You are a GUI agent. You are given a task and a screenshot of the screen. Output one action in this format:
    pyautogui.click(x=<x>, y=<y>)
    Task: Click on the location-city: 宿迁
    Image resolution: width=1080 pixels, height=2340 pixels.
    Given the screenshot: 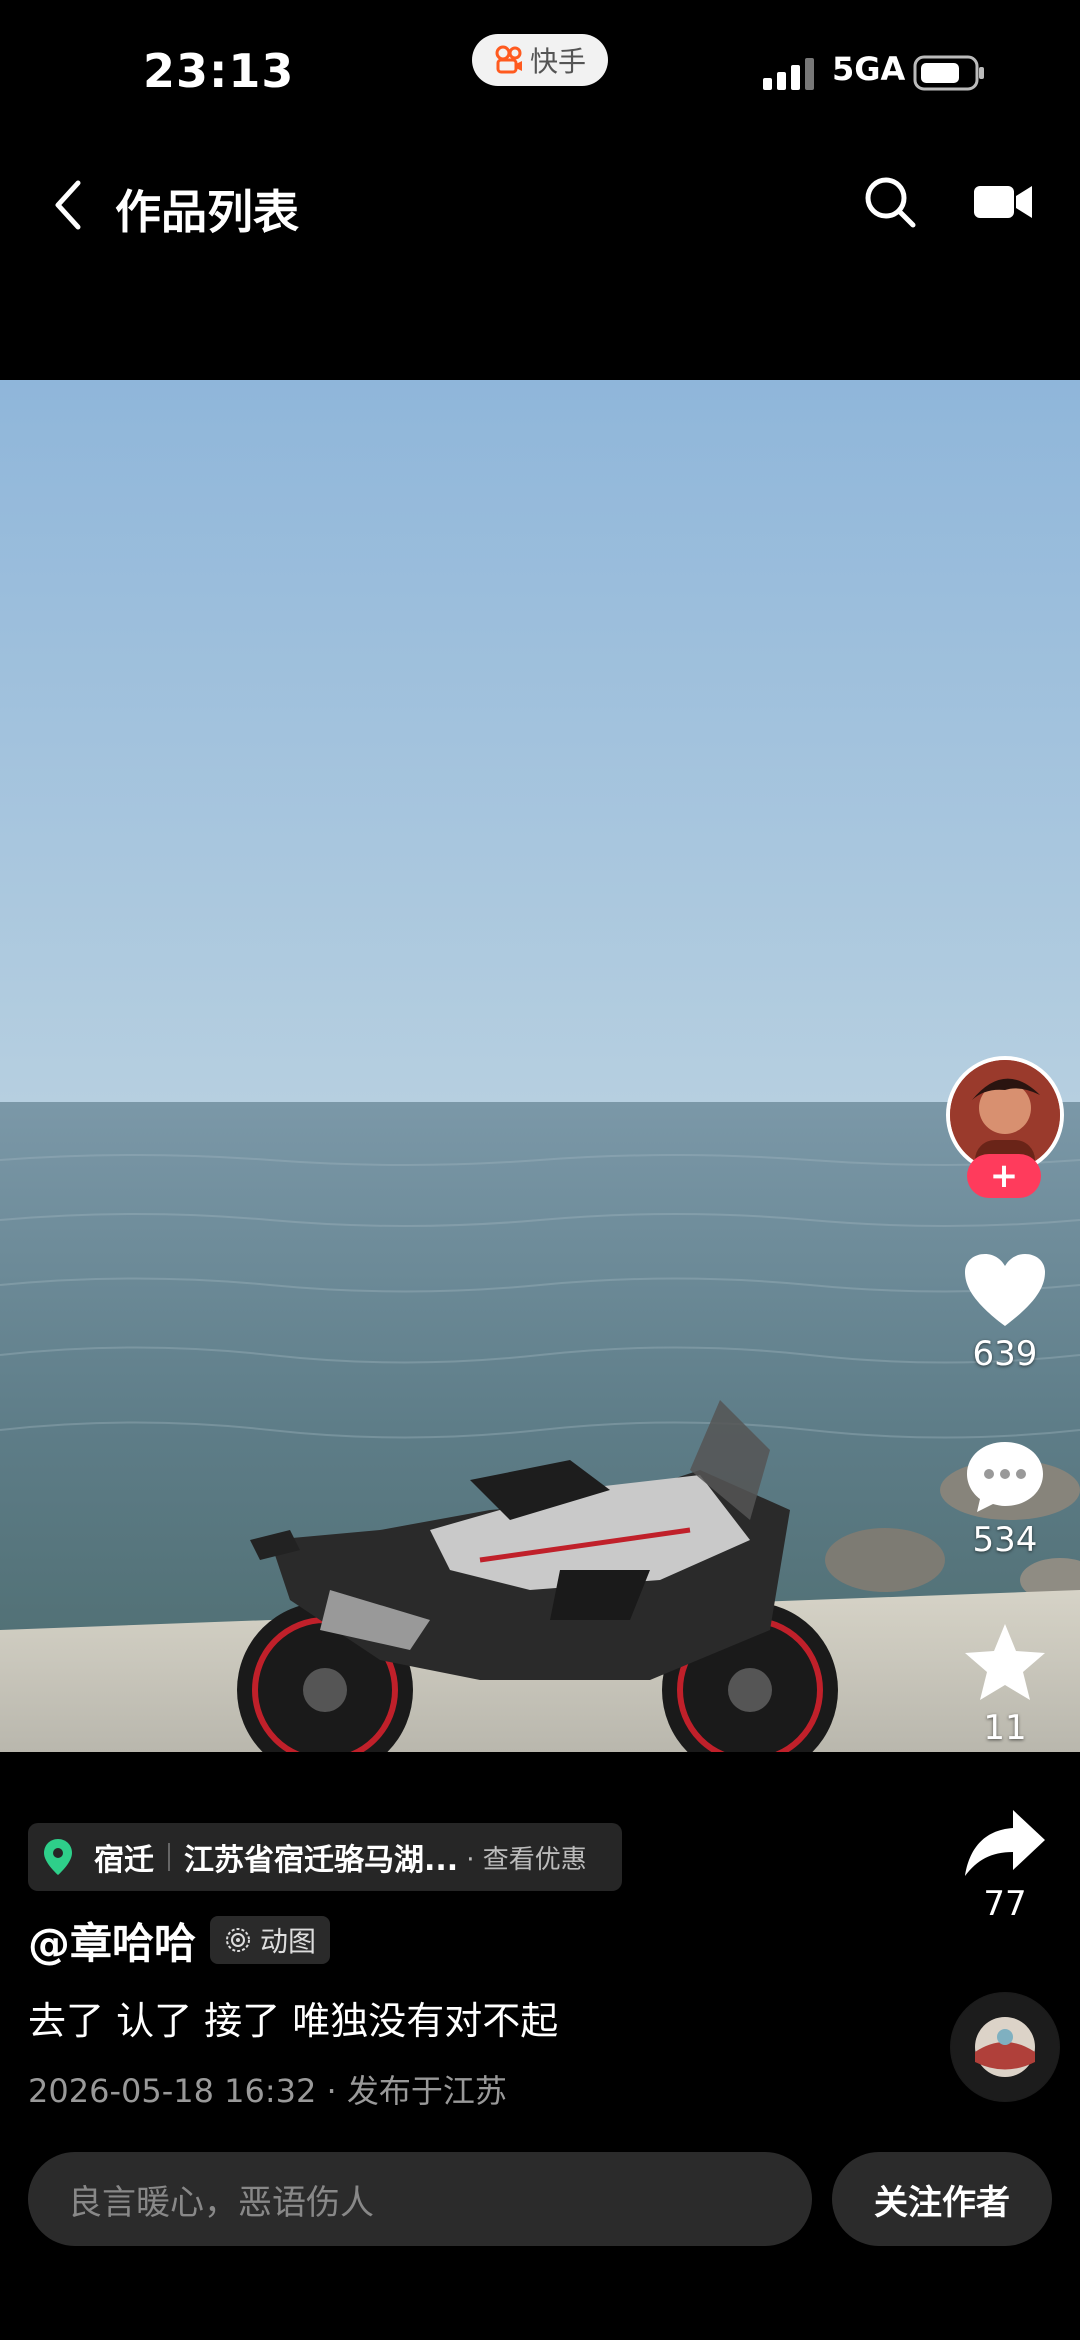 What is the action you would take?
    pyautogui.click(x=124, y=1860)
    